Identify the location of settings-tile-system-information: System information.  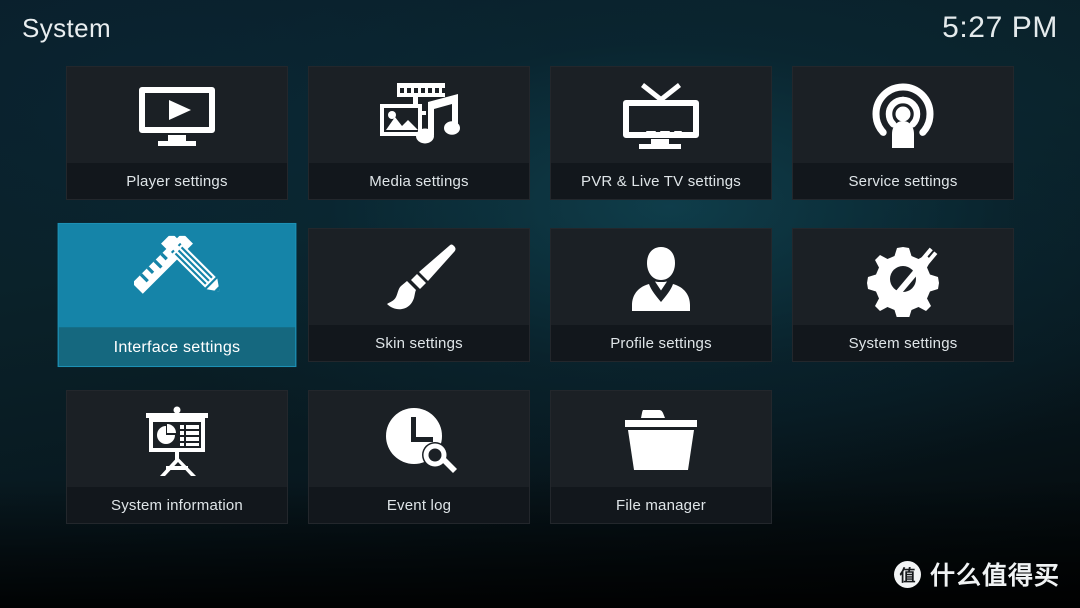
(177, 457).